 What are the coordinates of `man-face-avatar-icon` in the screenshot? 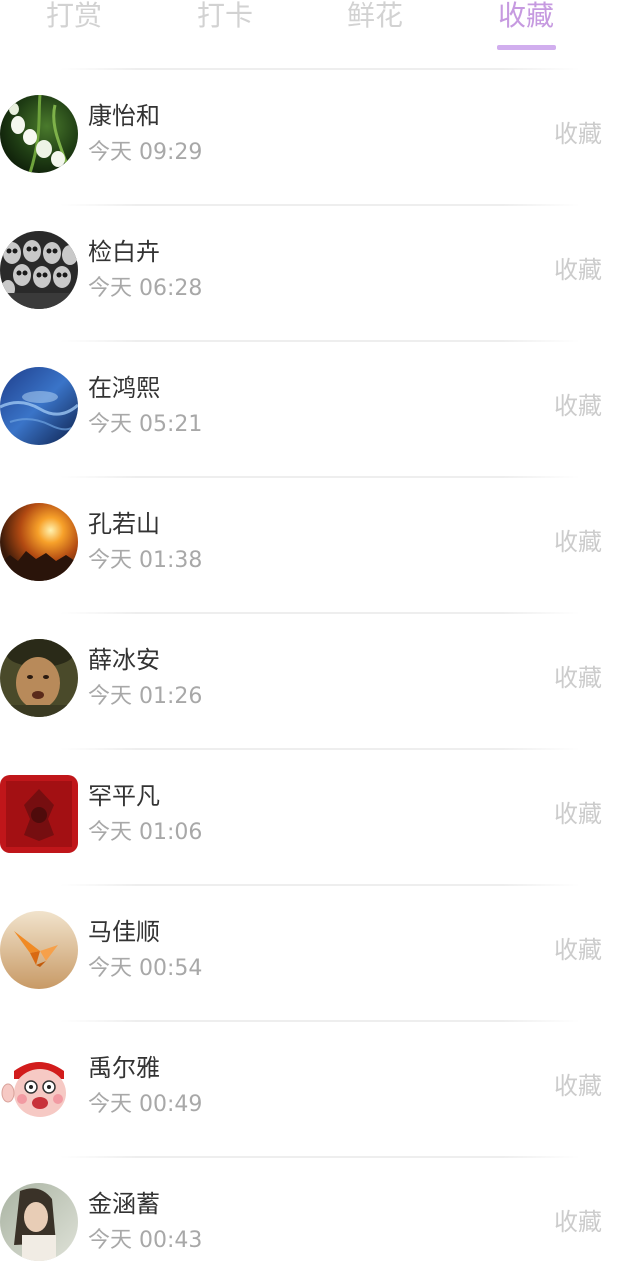 It's located at (39, 678).